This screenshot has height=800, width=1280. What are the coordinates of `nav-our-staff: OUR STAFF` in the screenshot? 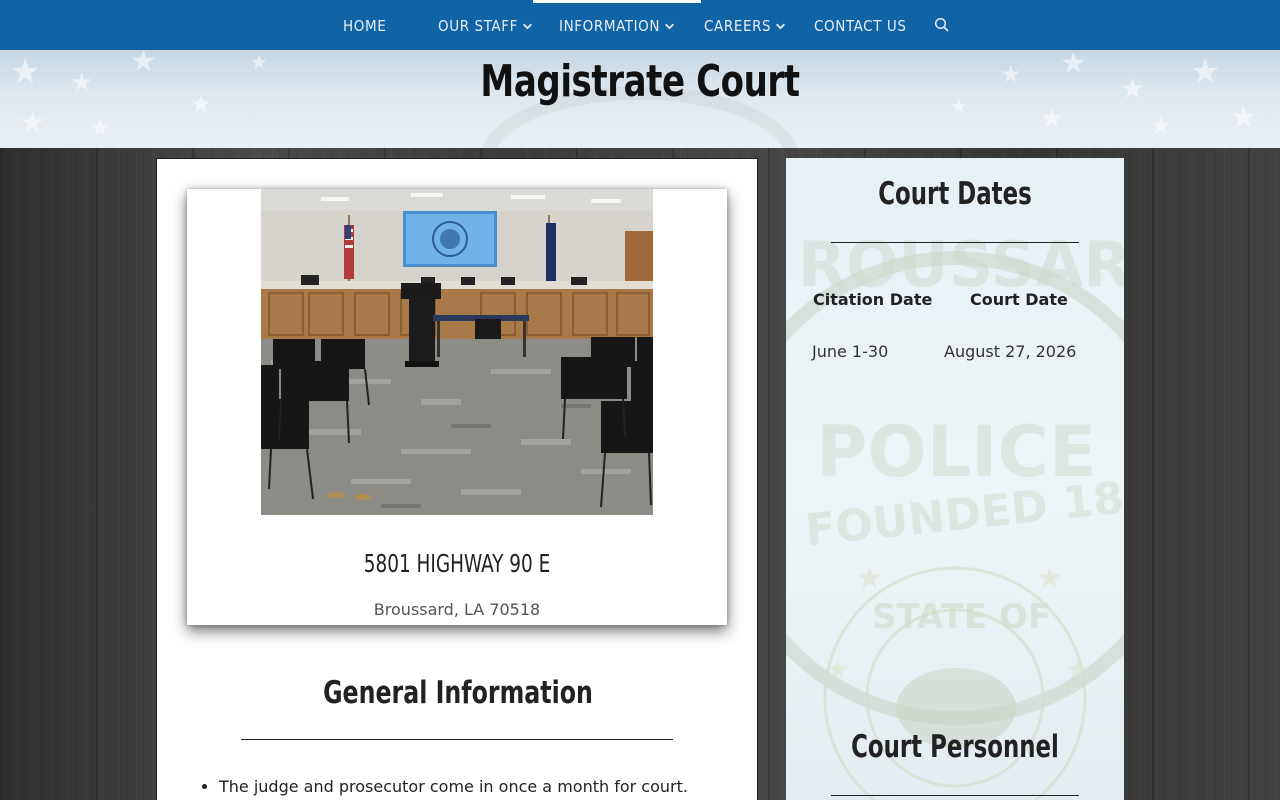 It's located at (485, 25).